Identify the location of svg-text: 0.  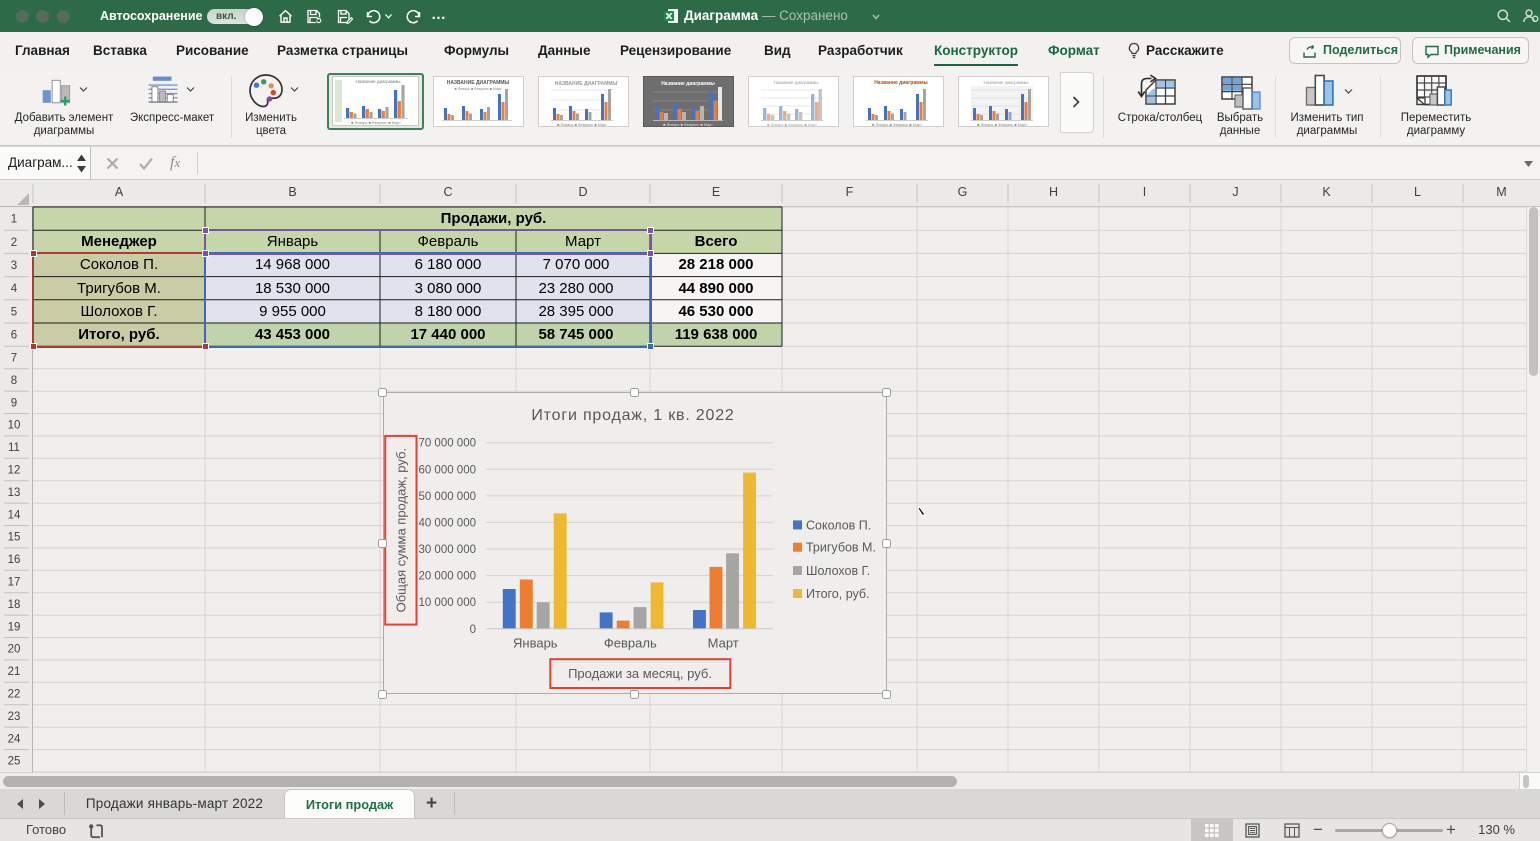
(472, 630).